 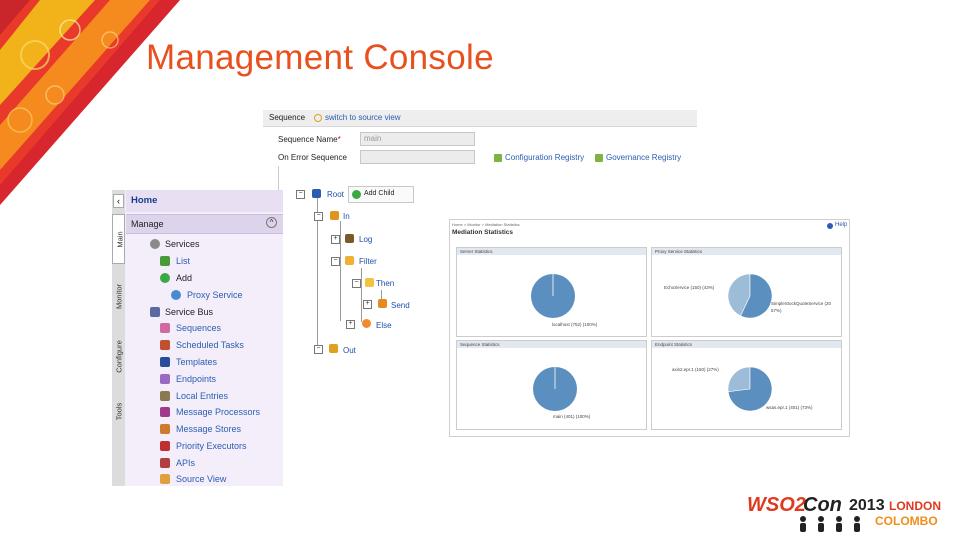 I want to click on logo-wso2: WSO2, so click(x=776, y=505).